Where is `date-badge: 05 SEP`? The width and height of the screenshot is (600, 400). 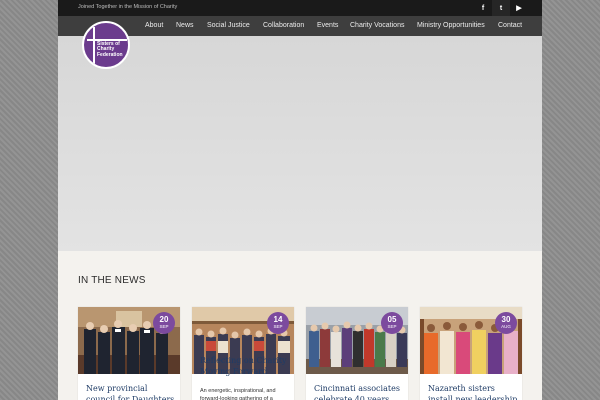 date-badge: 05 SEP is located at coordinates (392, 323).